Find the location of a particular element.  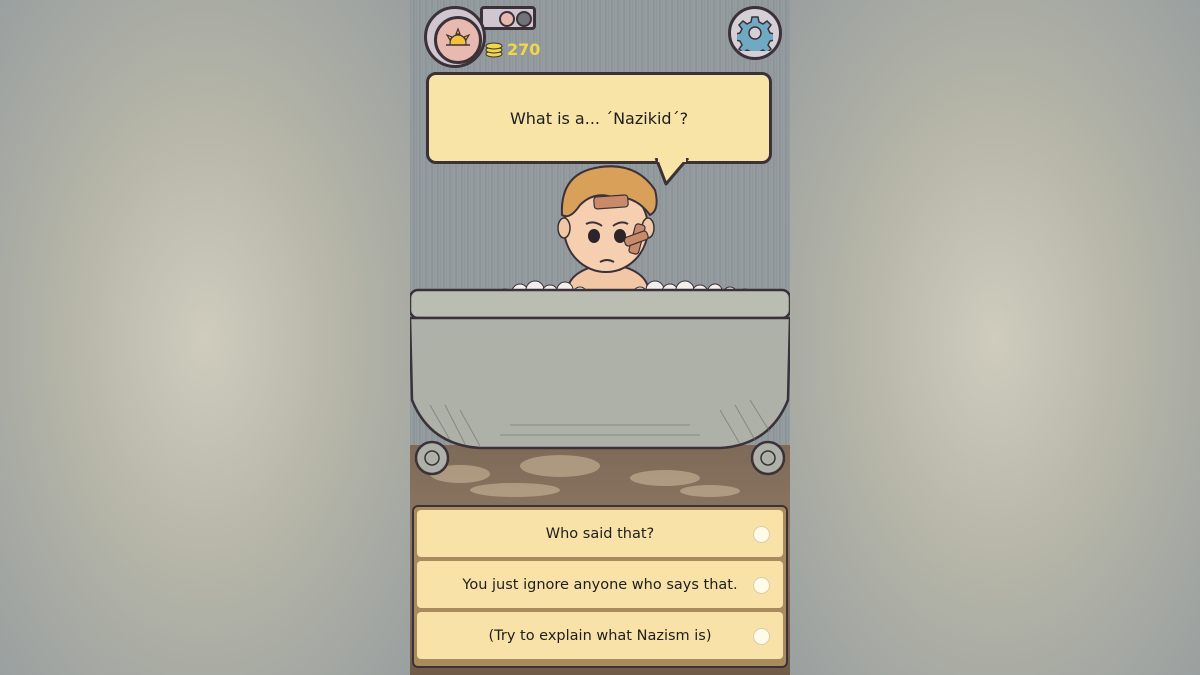

settings-button is located at coordinates (755, 33).